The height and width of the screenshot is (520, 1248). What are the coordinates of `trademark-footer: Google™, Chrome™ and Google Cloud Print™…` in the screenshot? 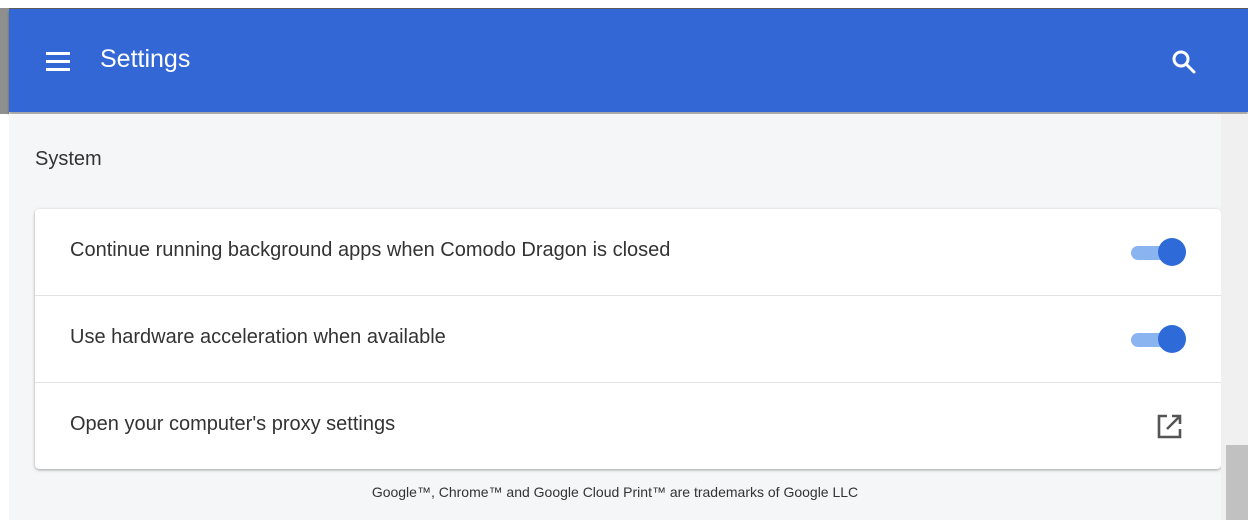 It's located at (615, 492).